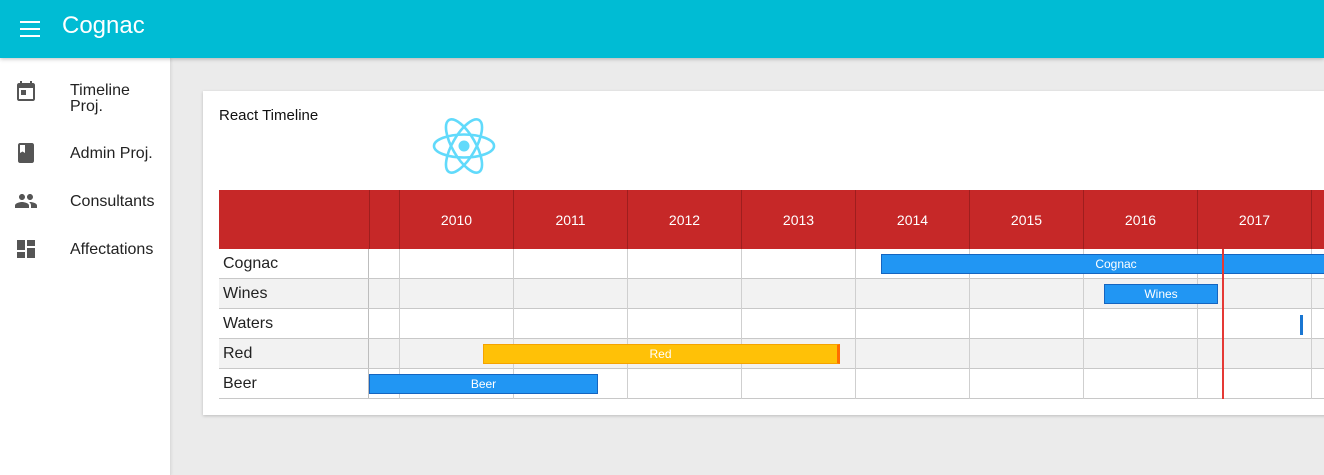 Image resolution: width=1324 pixels, height=475 pixels. I want to click on calendar-icon, so click(26, 91).